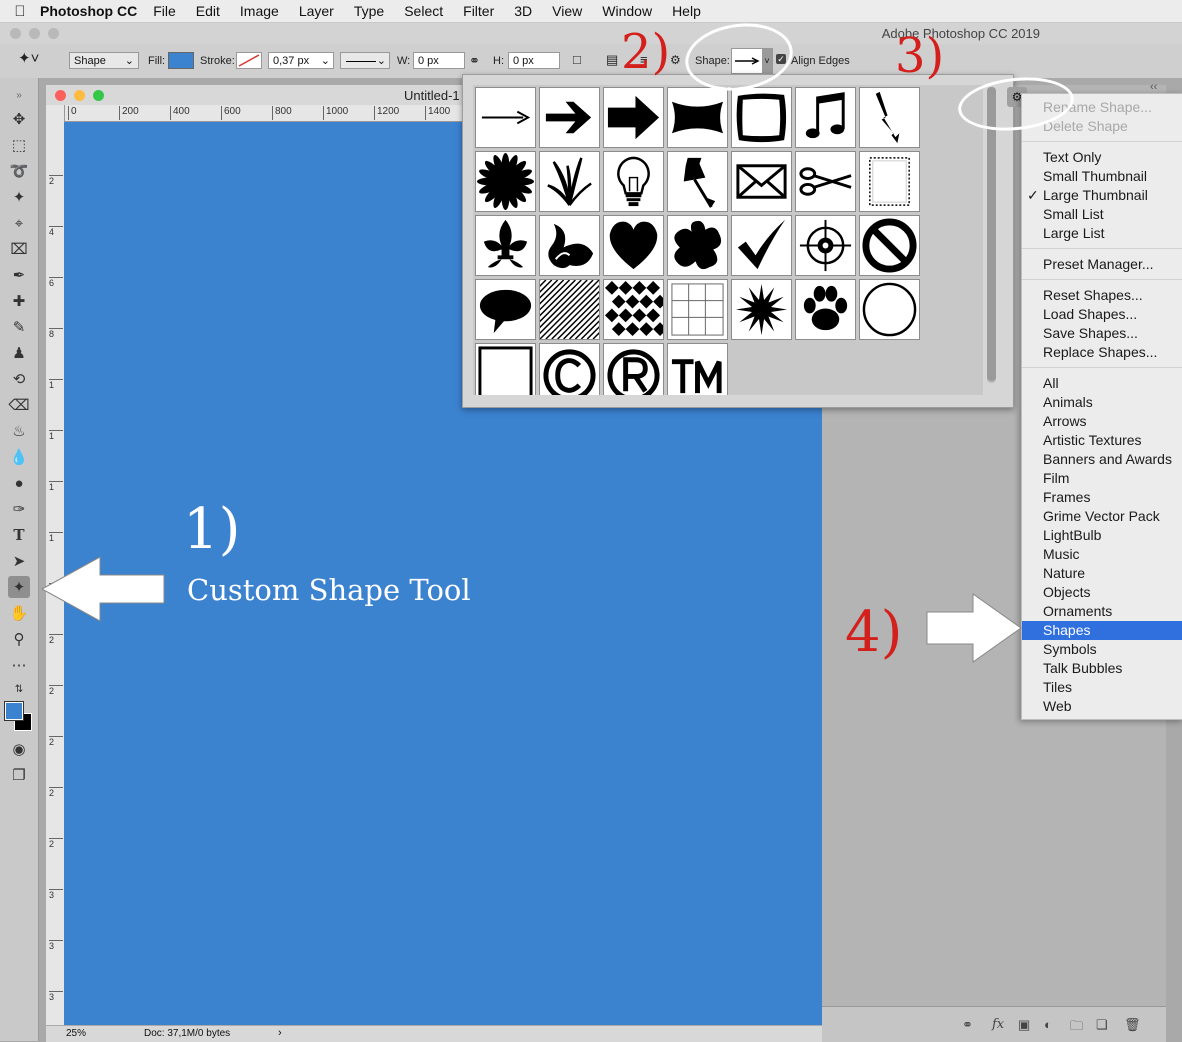 Image resolution: width=1182 pixels, height=1042 pixels. What do you see at coordinates (889, 117) in the screenshot?
I see `shape-cell-lightning` at bounding box center [889, 117].